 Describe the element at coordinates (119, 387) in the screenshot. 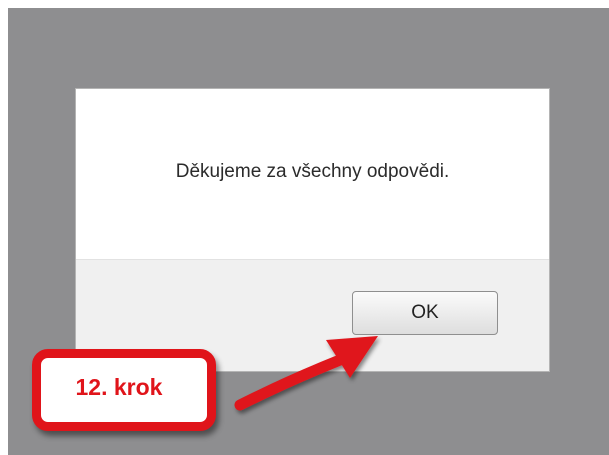

I see `step-label: 12. krok` at that location.